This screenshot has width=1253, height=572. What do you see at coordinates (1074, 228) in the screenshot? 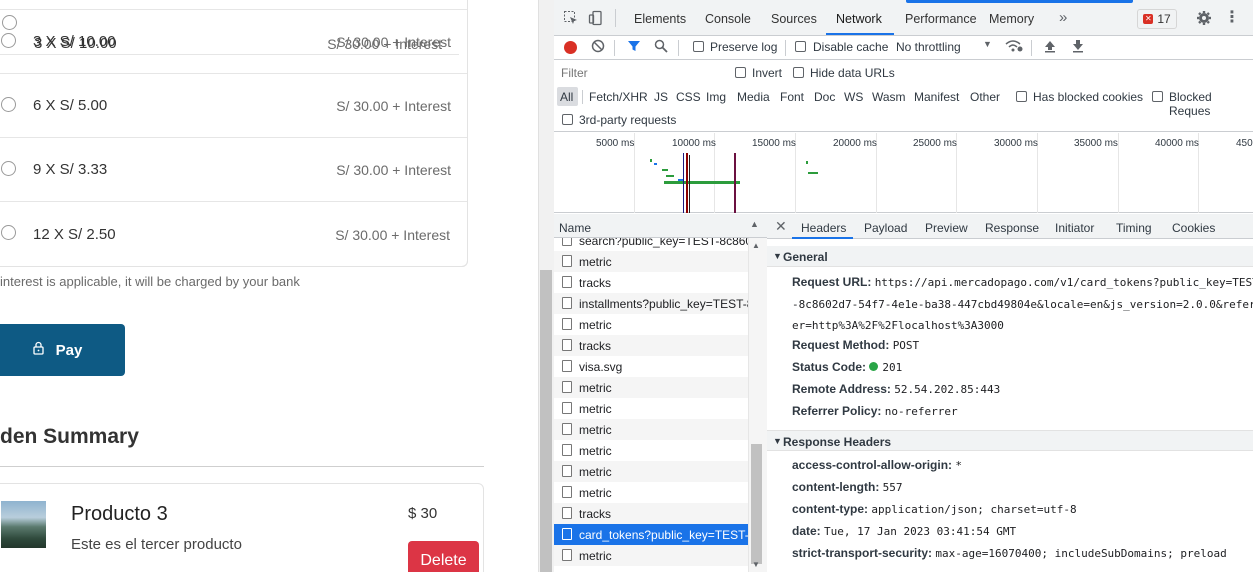
I see `tab-initiator: Initiator` at bounding box center [1074, 228].